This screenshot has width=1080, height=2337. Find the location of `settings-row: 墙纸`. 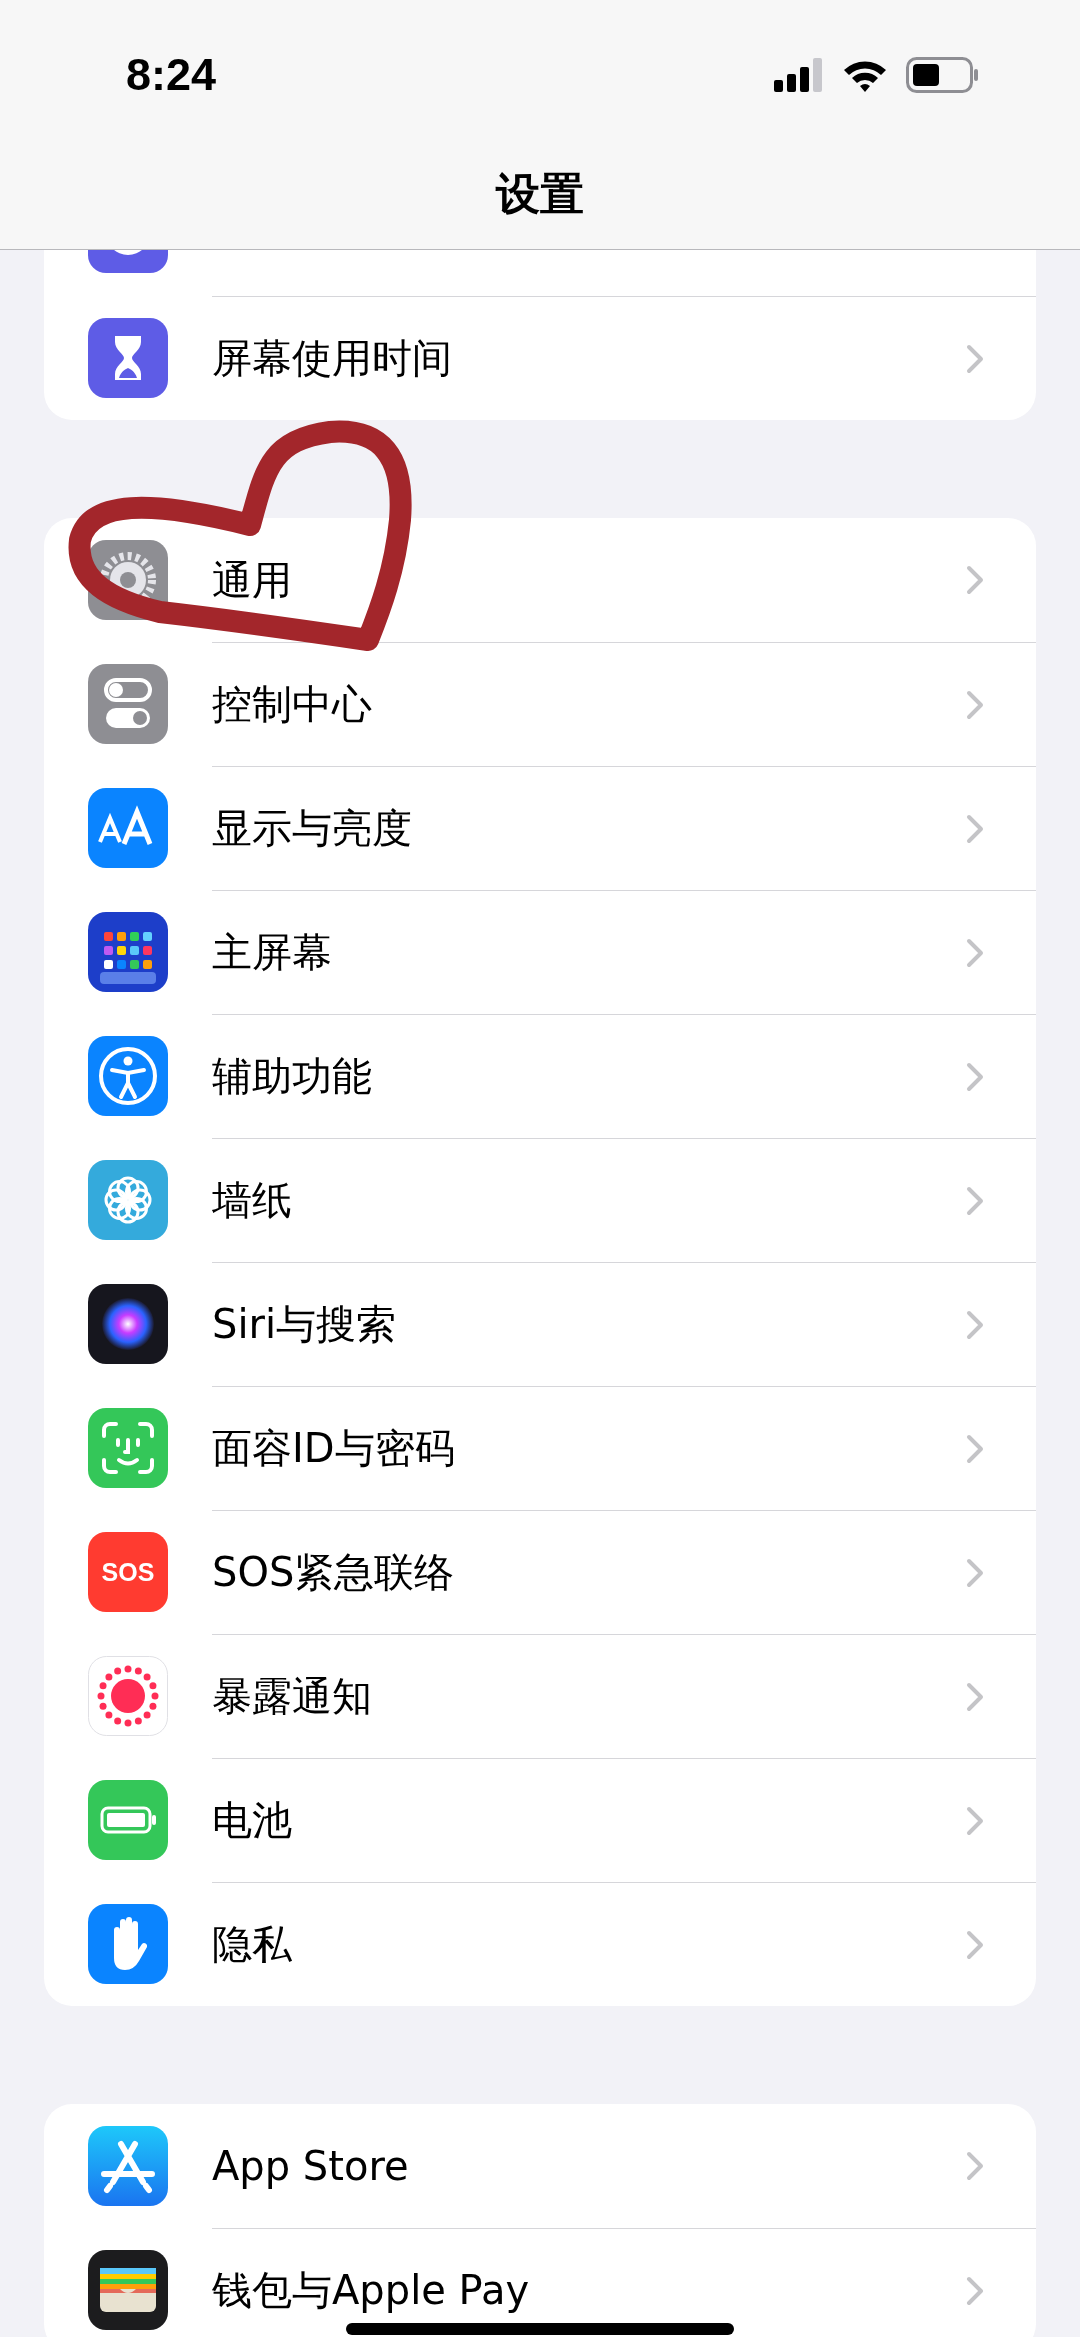

settings-row: 墙纸 is located at coordinates (540, 1200).